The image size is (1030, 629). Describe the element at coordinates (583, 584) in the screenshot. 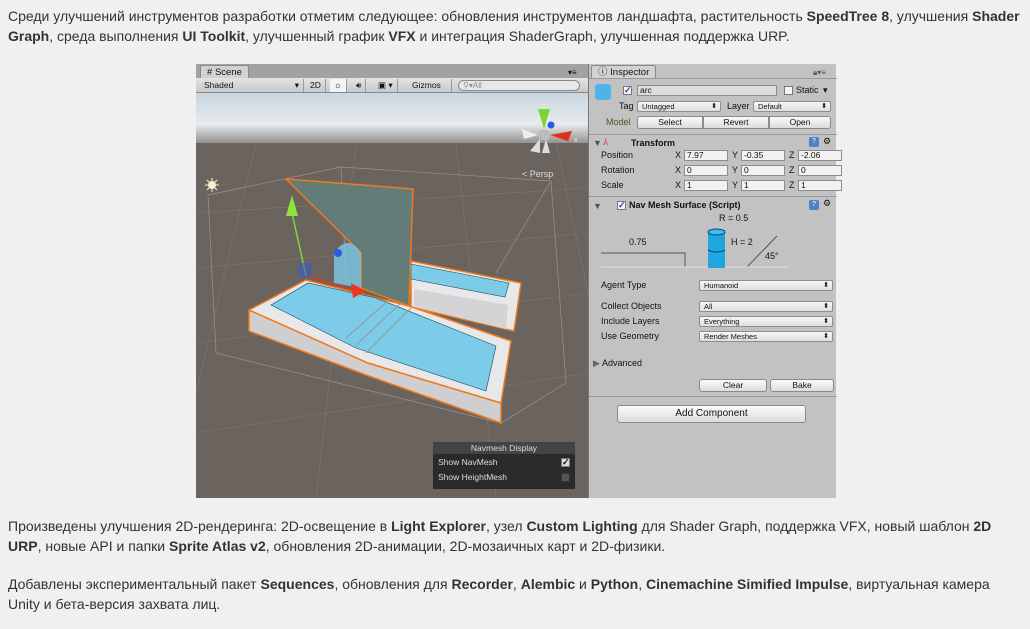

I see `text-run: и` at that location.